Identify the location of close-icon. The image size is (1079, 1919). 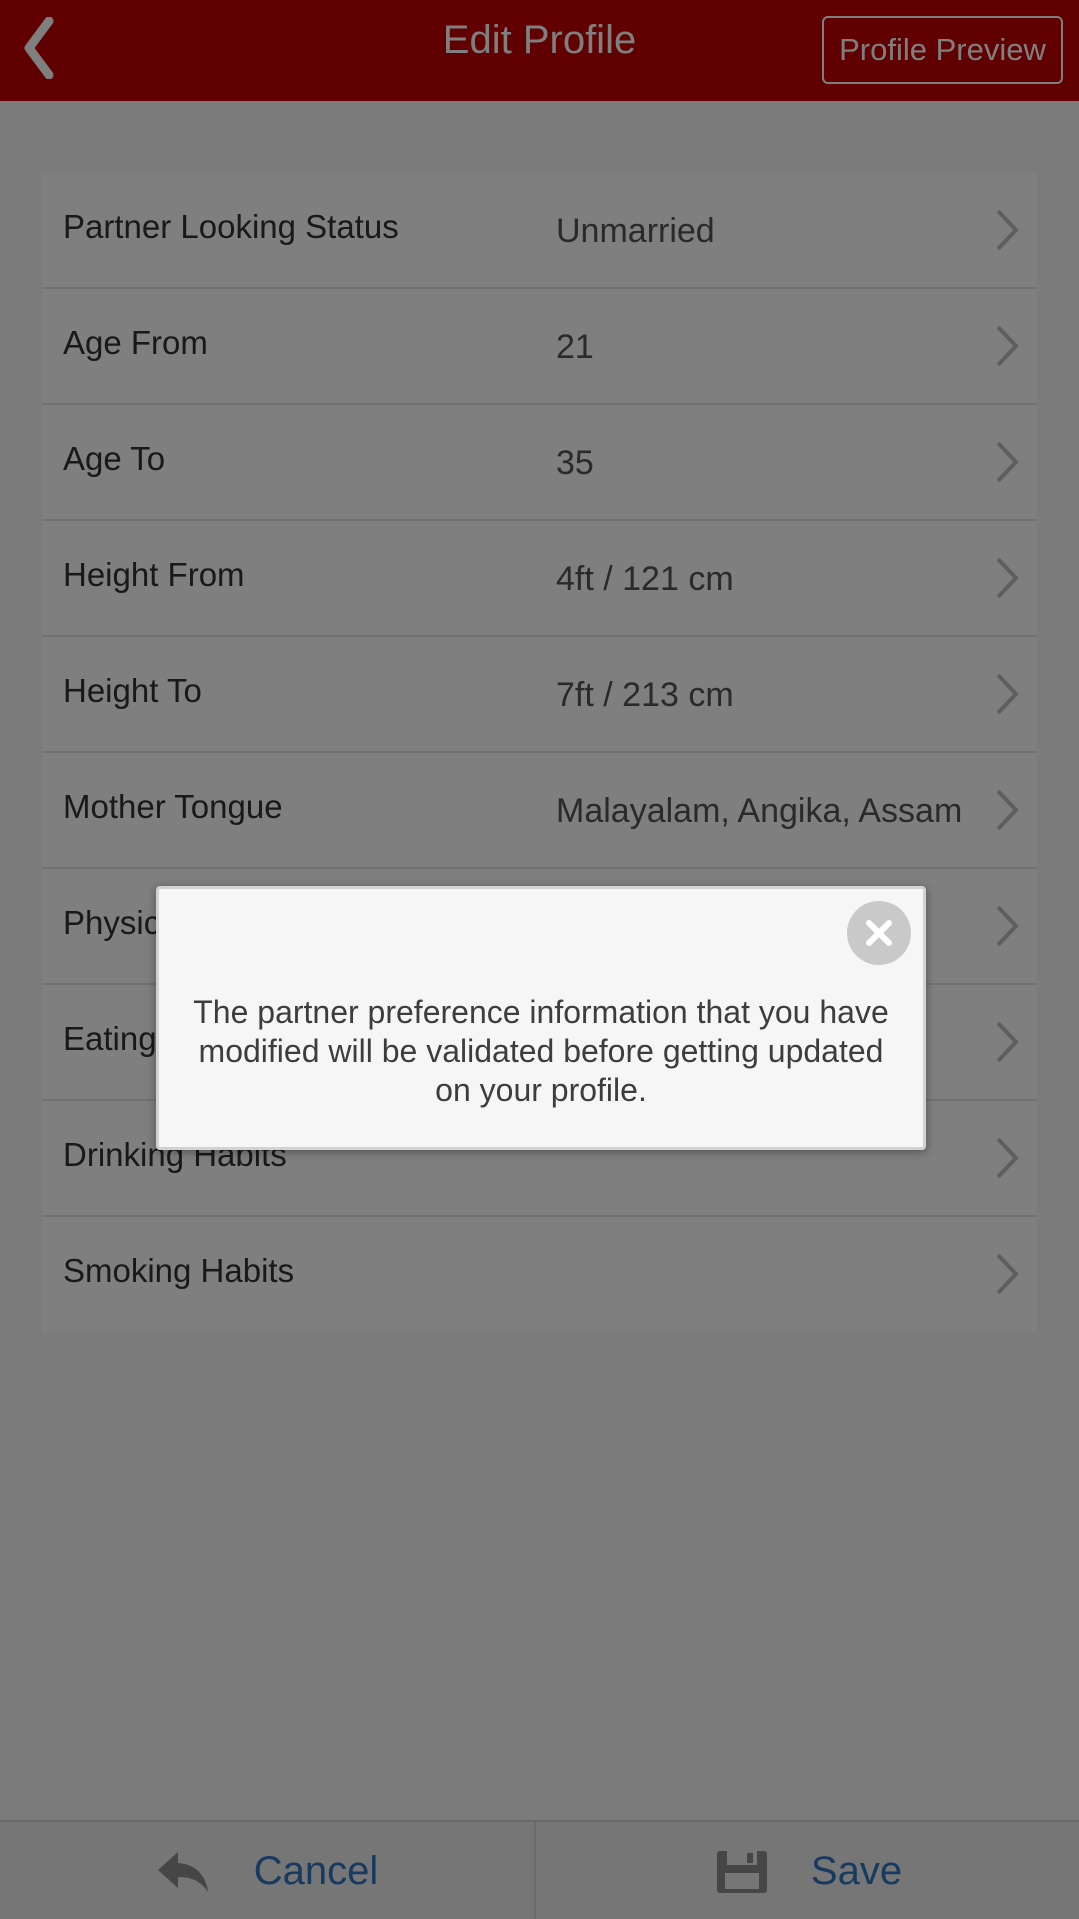
(879, 933).